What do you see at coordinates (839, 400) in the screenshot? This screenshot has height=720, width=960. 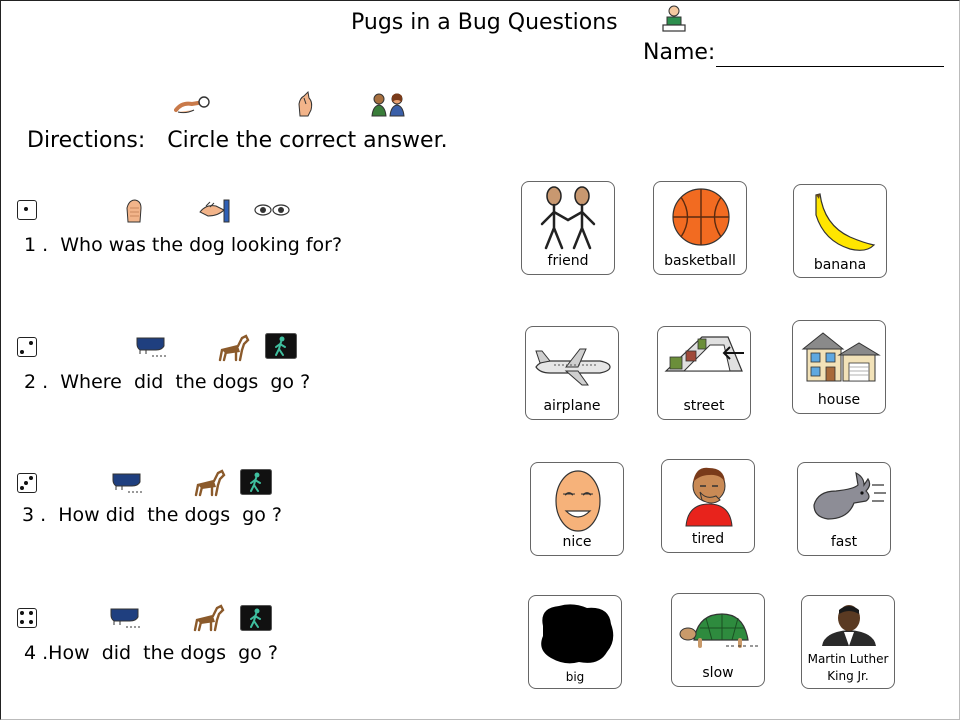 I see `choice-label: house` at bounding box center [839, 400].